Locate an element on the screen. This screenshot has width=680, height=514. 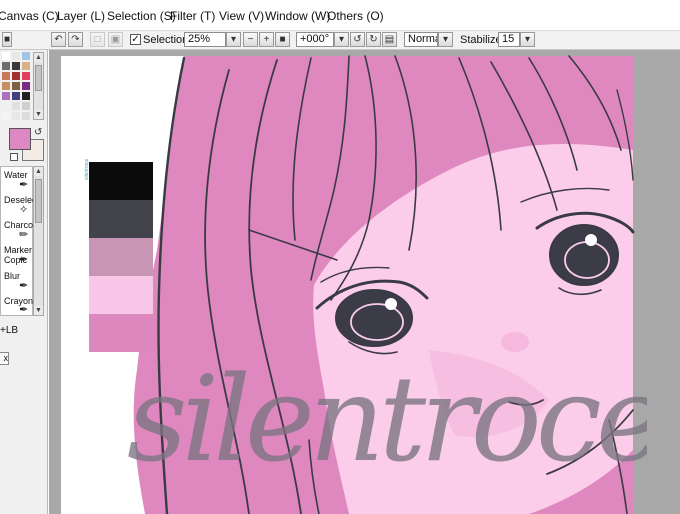
cheek-blush is located at coordinates (515, 342).